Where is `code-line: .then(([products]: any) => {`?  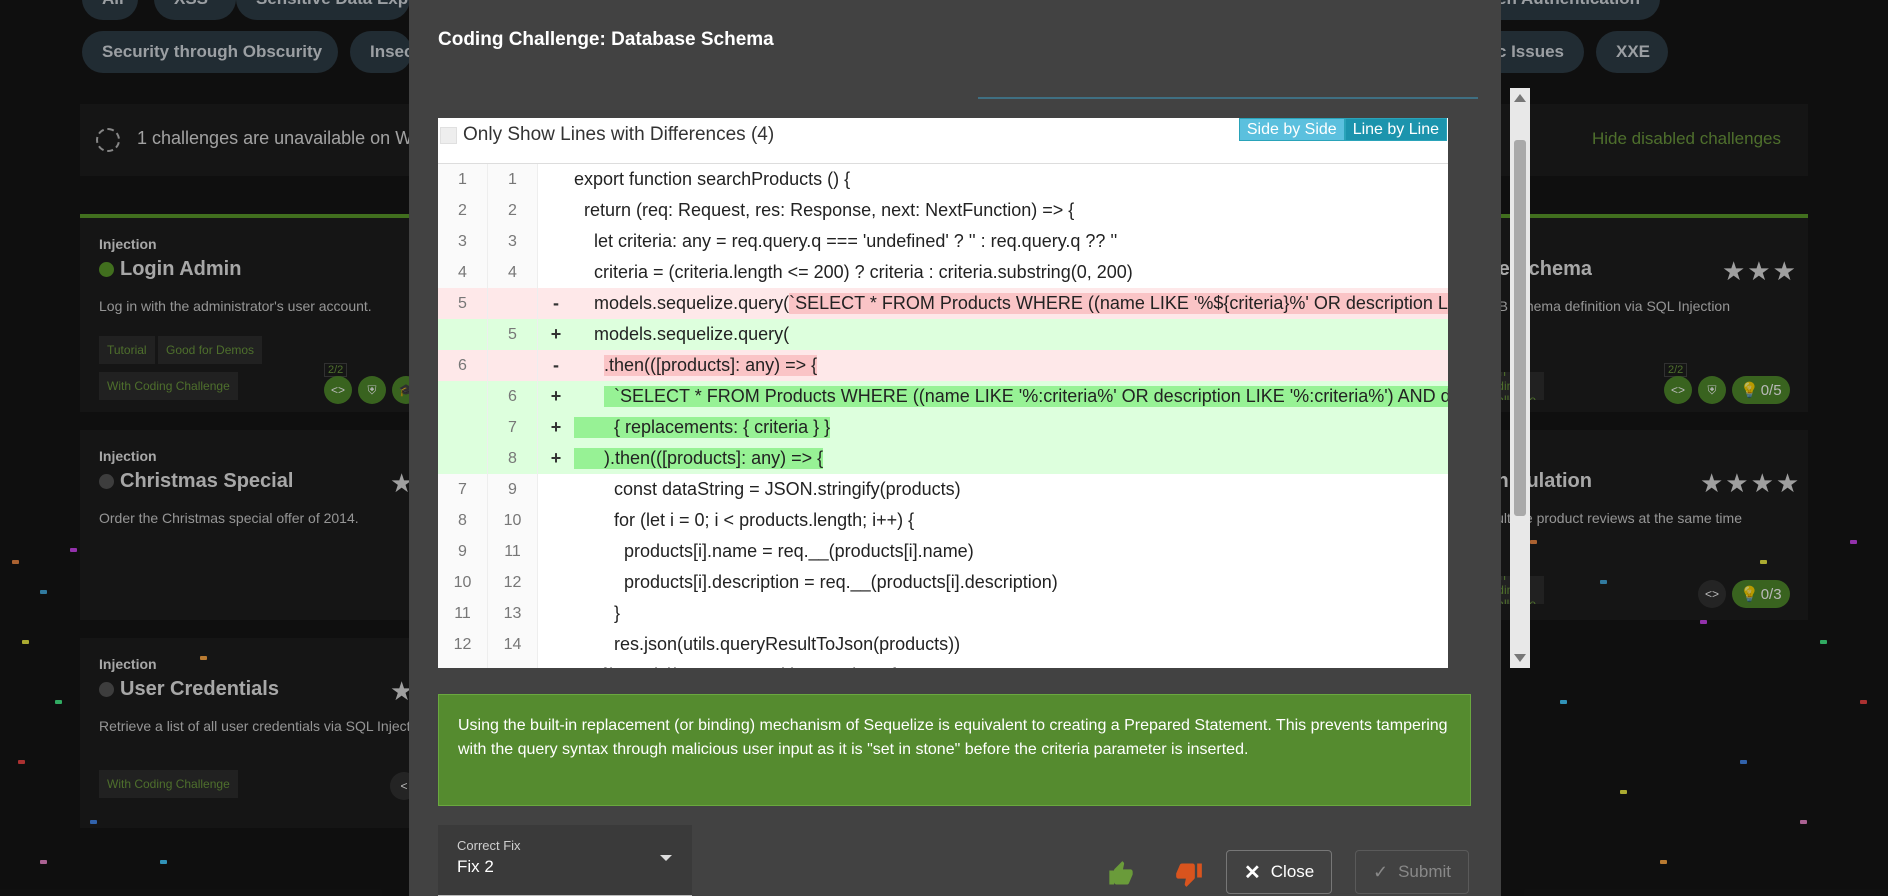 code-line: .then(([products]: any) => { is located at coordinates (1011, 365).